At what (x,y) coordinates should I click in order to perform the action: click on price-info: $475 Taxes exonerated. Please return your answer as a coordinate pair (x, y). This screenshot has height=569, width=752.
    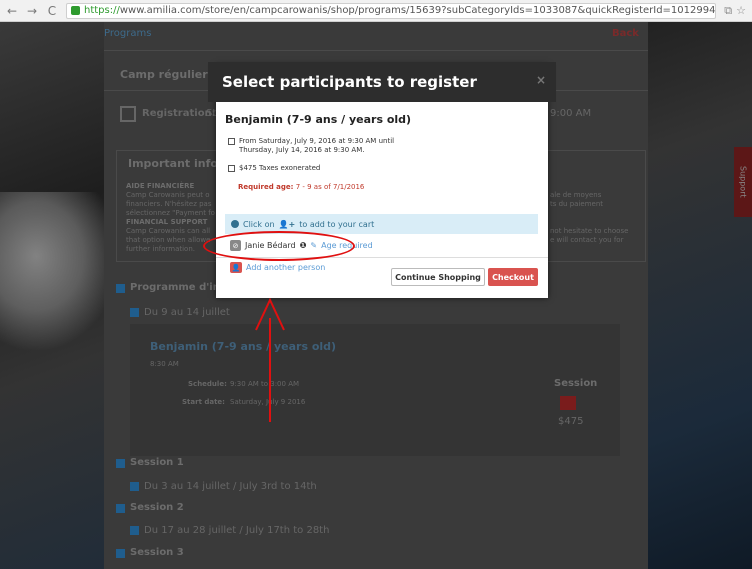
    Looking at the image, I should click on (274, 168).